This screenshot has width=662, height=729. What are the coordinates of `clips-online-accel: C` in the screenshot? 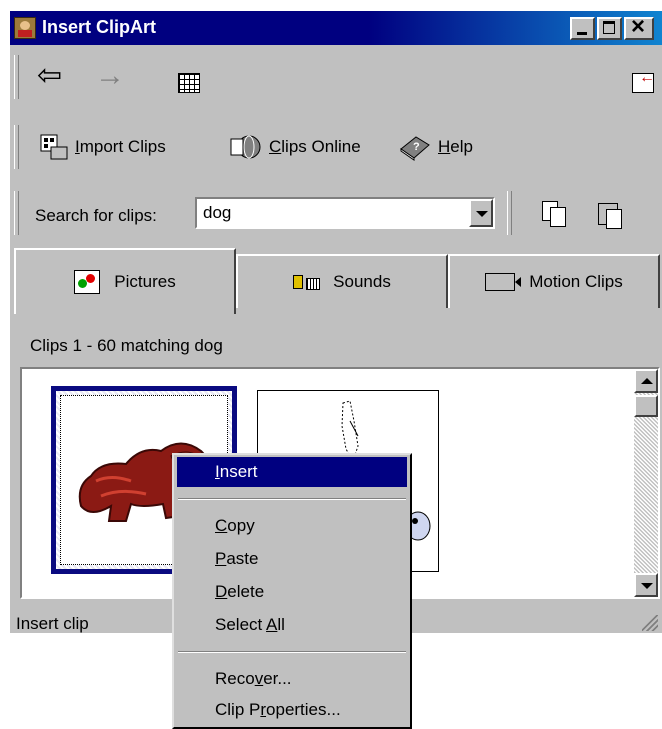 It's located at (275, 146).